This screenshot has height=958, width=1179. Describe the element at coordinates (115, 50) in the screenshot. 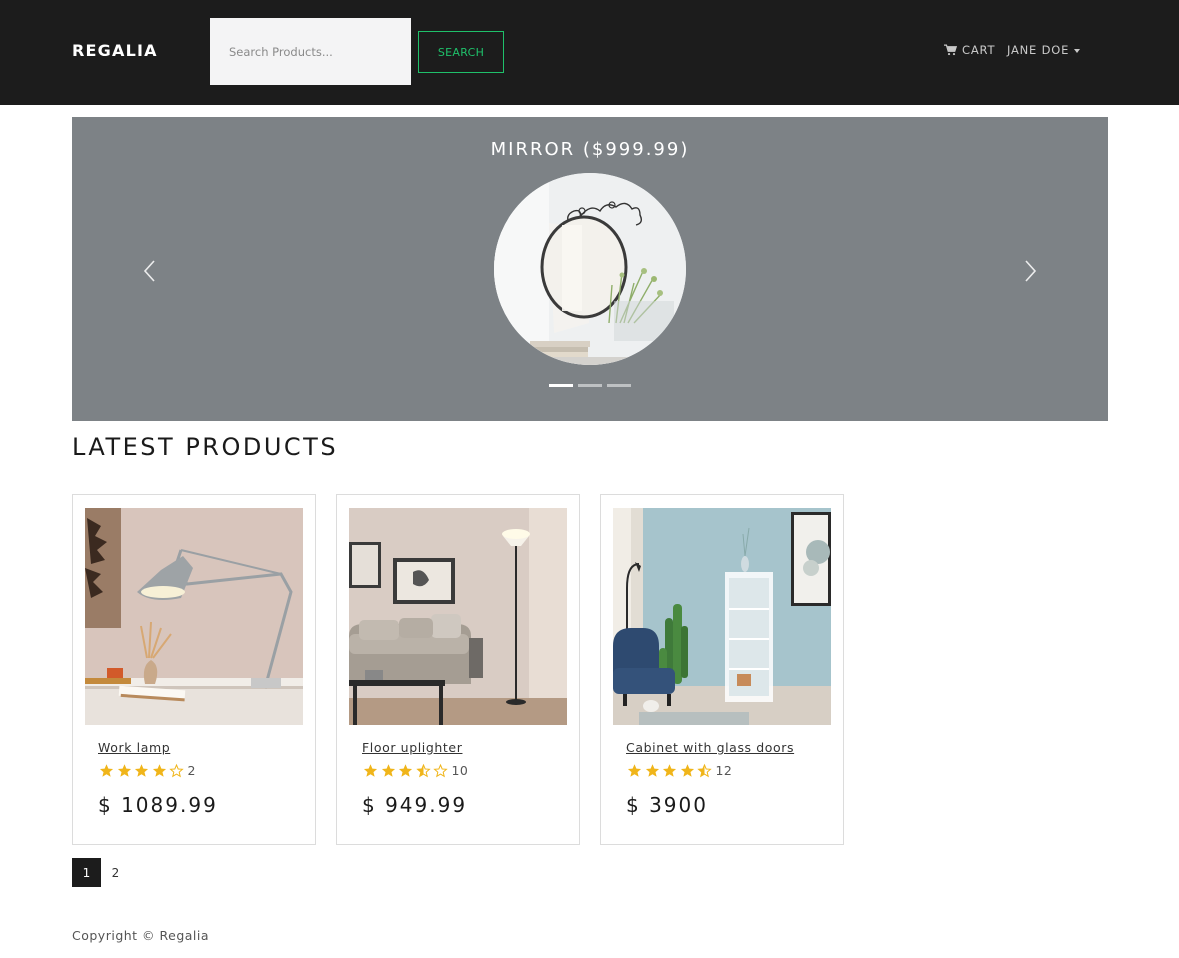

I see `brand-logo: REGALIA` at that location.